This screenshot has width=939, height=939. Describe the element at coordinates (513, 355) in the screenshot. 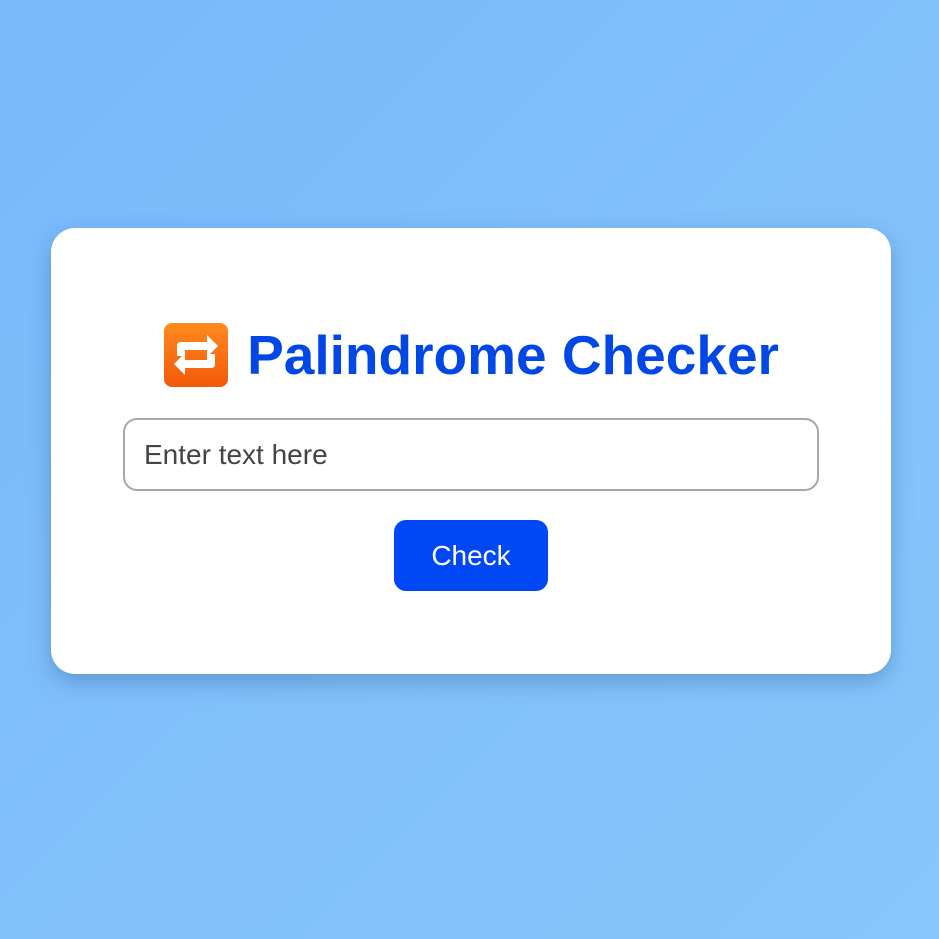

I see `page-title: Palindrome Checker` at that location.